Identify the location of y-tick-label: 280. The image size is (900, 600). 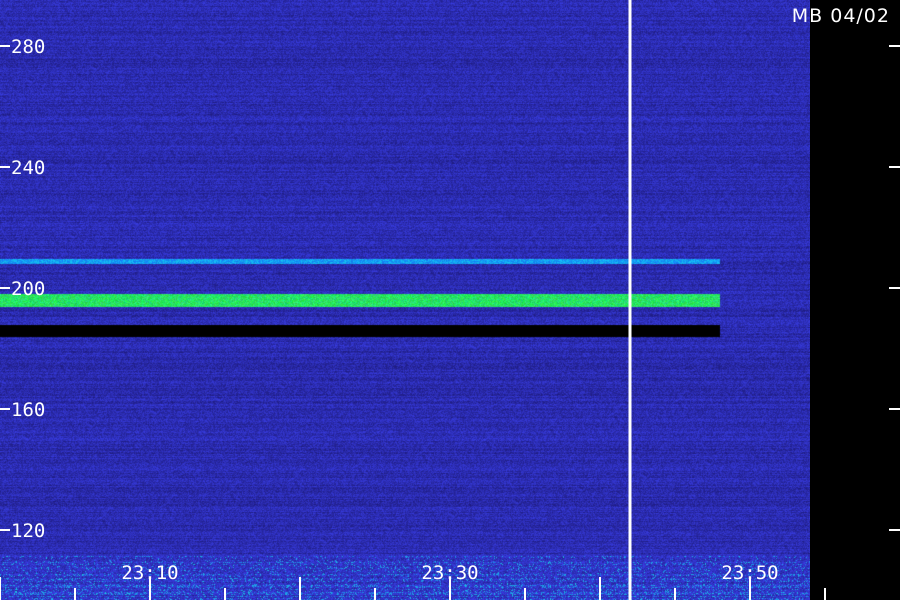
(28, 47).